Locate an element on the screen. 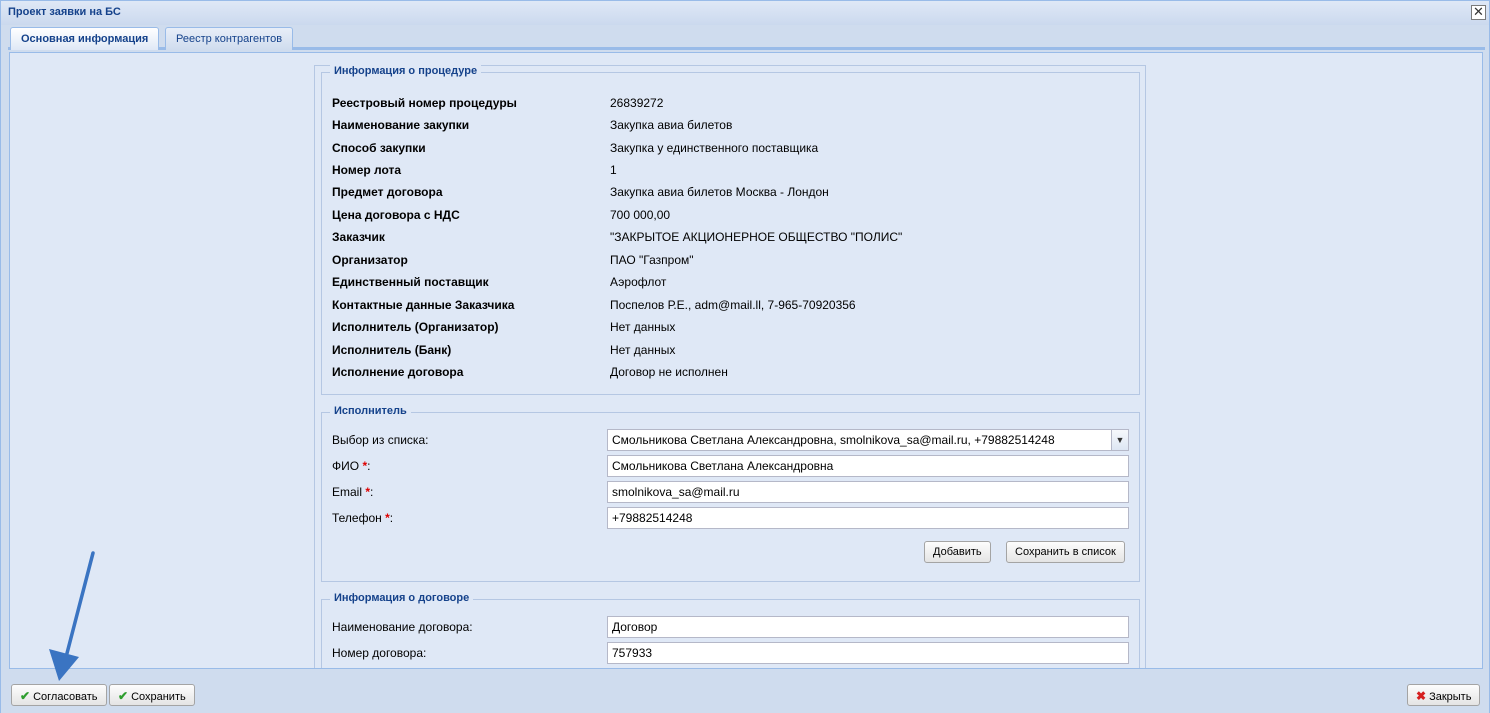 The width and height of the screenshot is (1490, 713). fio-label: ФИО *: is located at coordinates (351, 466).